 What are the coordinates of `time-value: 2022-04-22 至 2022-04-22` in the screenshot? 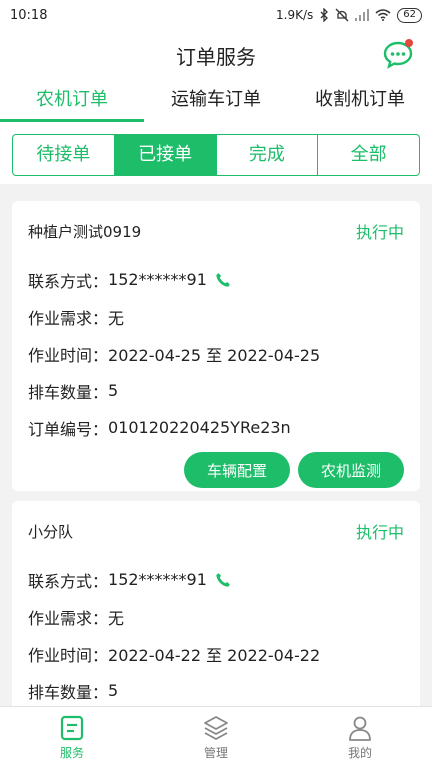 It's located at (214, 655).